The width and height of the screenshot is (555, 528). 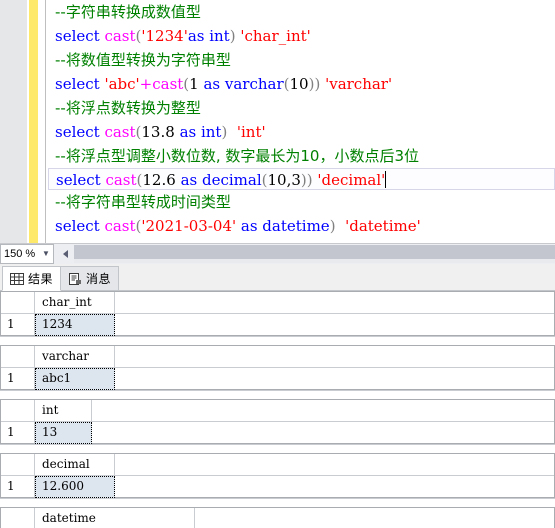 I want to click on result-grid-body: int 1 13, so click(x=277, y=421).